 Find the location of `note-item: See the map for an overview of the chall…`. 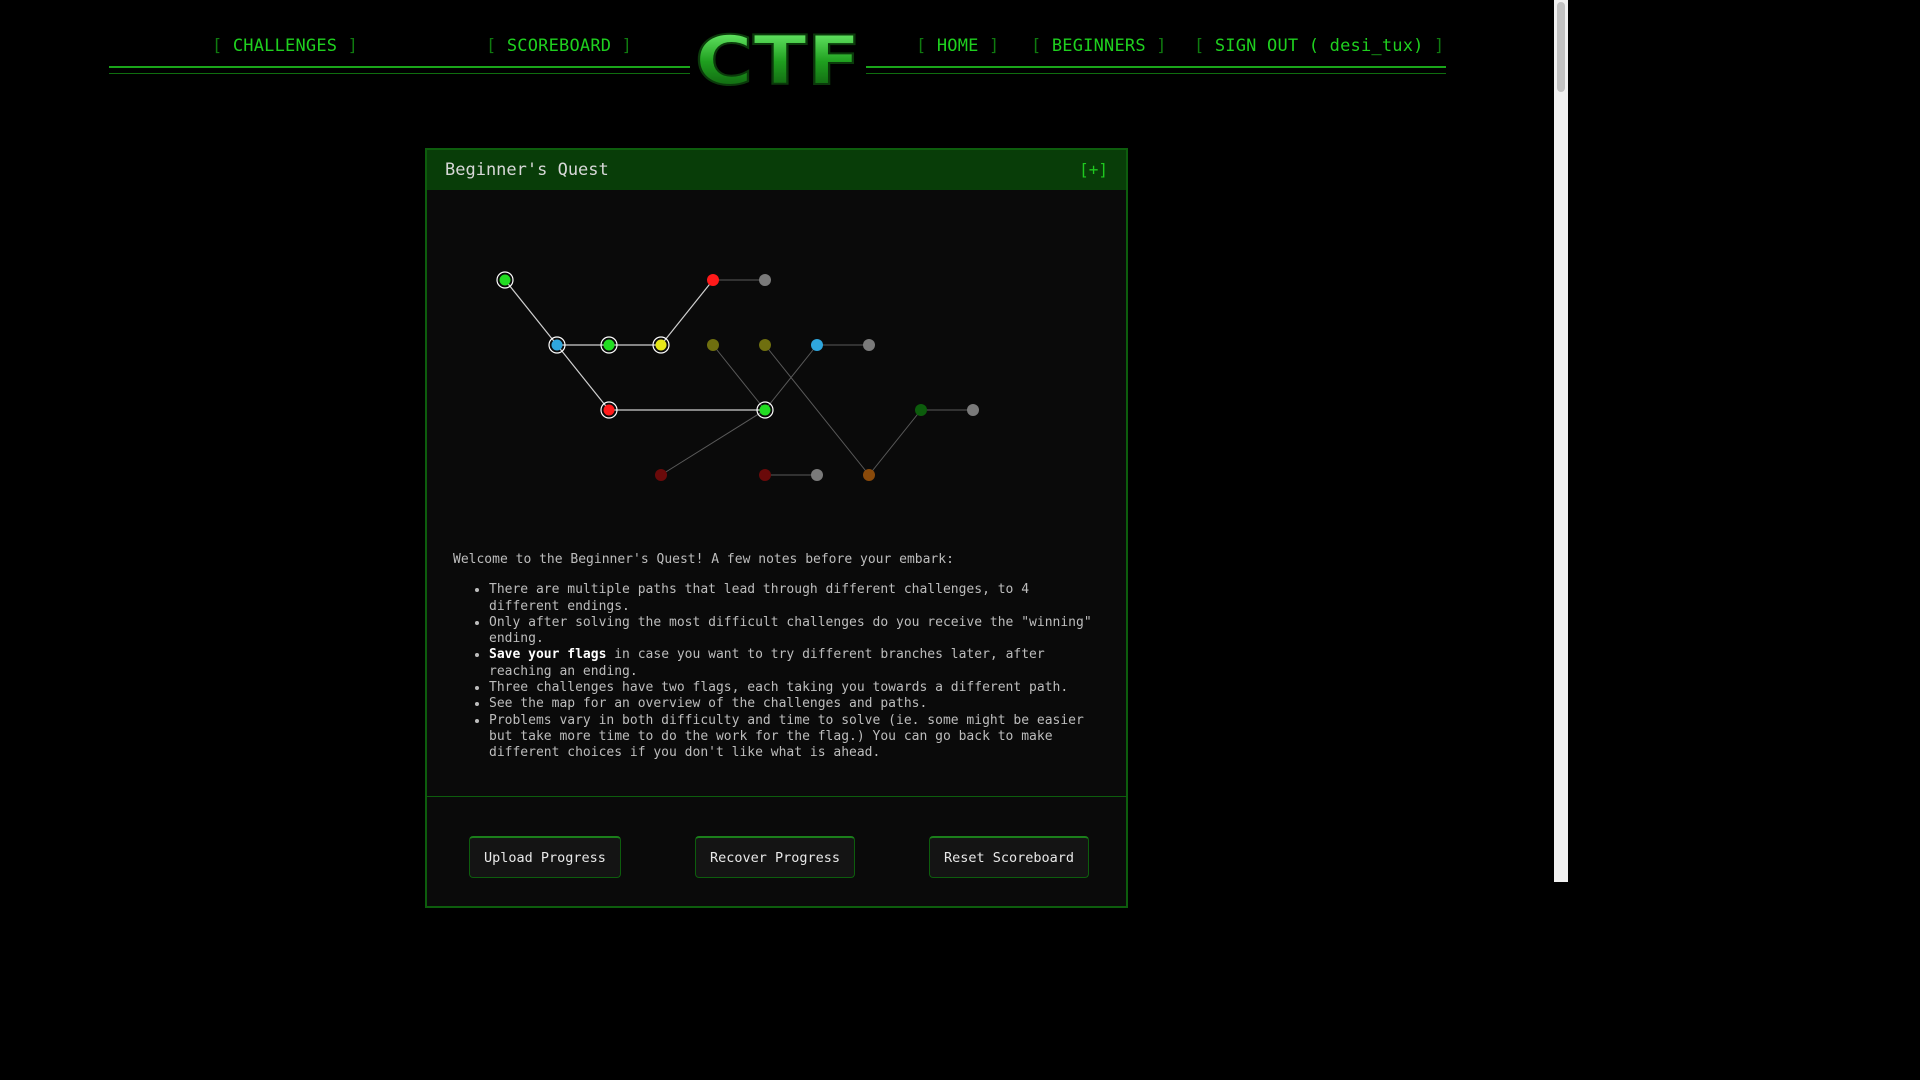

note-item: See the map for an overview of the chall… is located at coordinates (796, 704).